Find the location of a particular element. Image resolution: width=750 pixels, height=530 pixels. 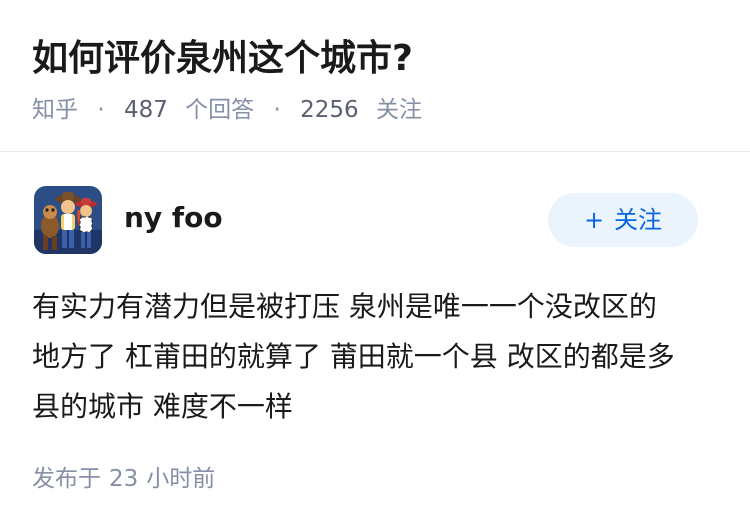

avatar is located at coordinates (68, 220).